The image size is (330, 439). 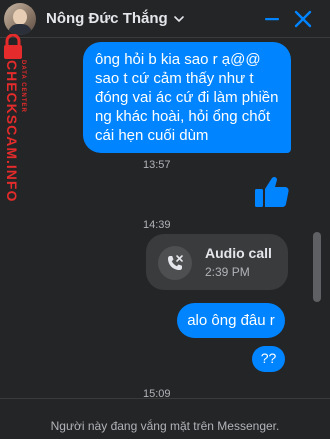 What do you see at coordinates (107, 18) in the screenshot?
I see `contact-name: Nông Đức Thắng` at bounding box center [107, 18].